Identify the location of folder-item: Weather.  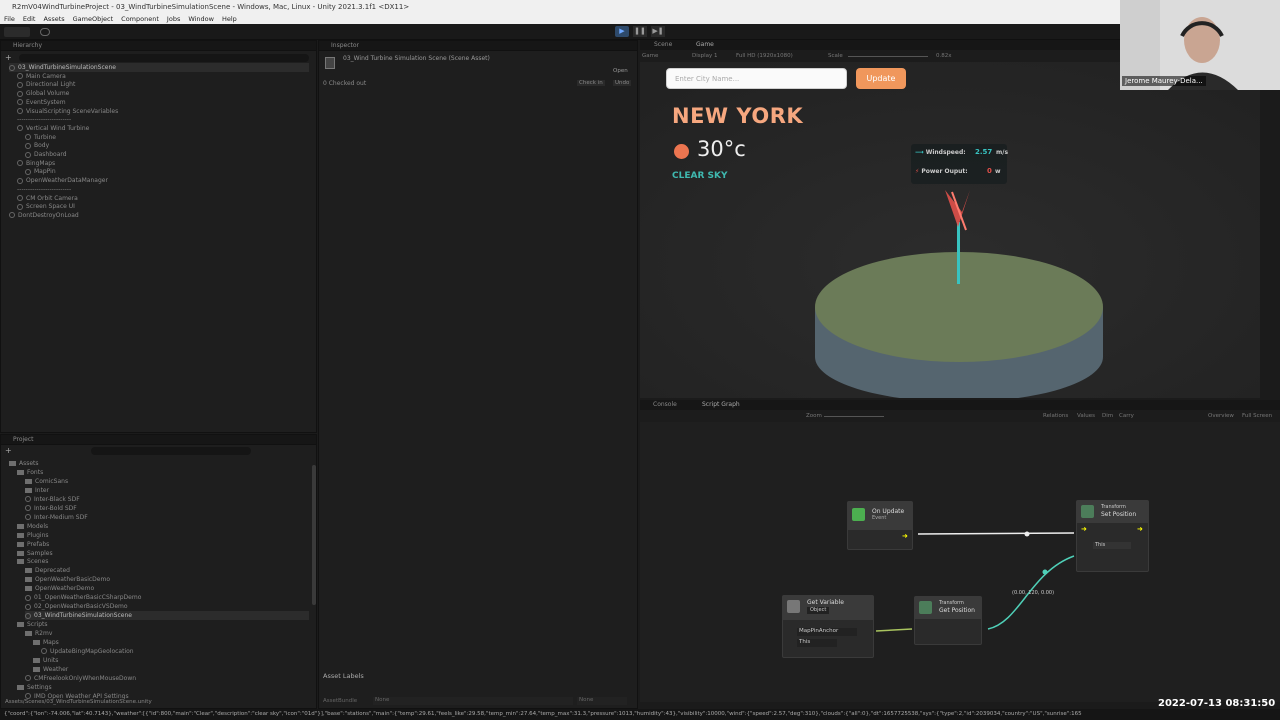
(50, 669).